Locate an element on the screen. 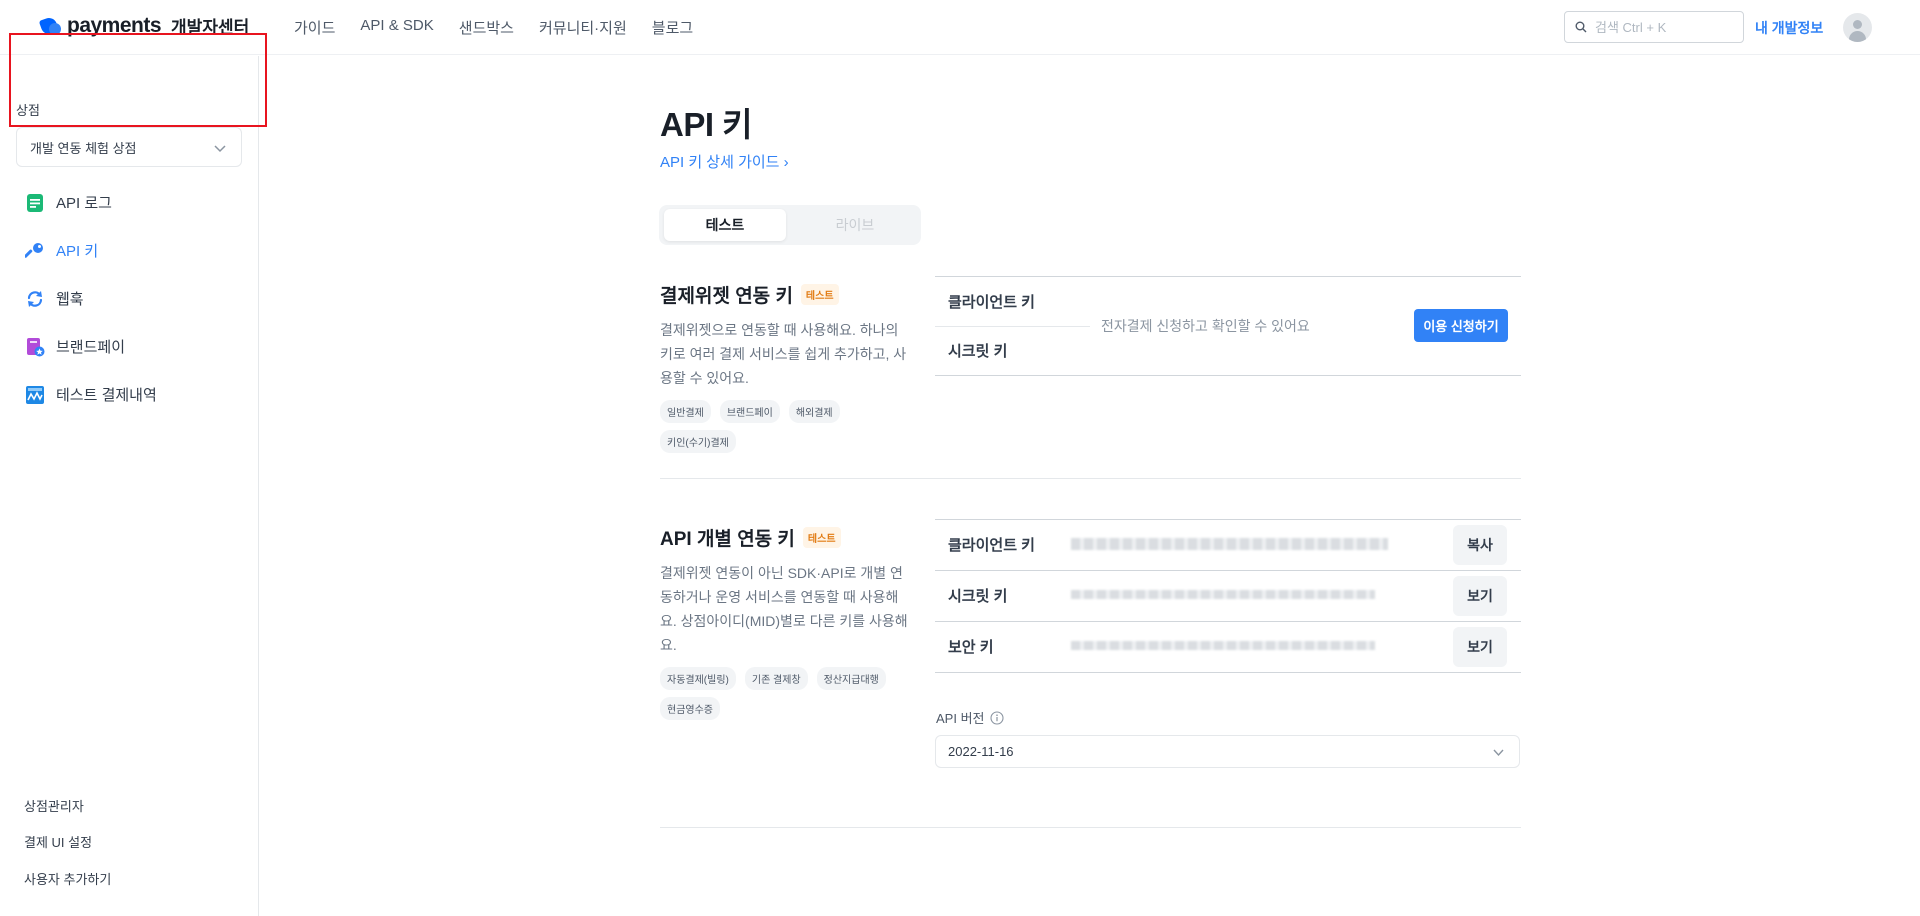  top-nav: 가이드 API & SDK 샌드박스 커뮤니티·지원 블로그 is located at coordinates (506, 27).